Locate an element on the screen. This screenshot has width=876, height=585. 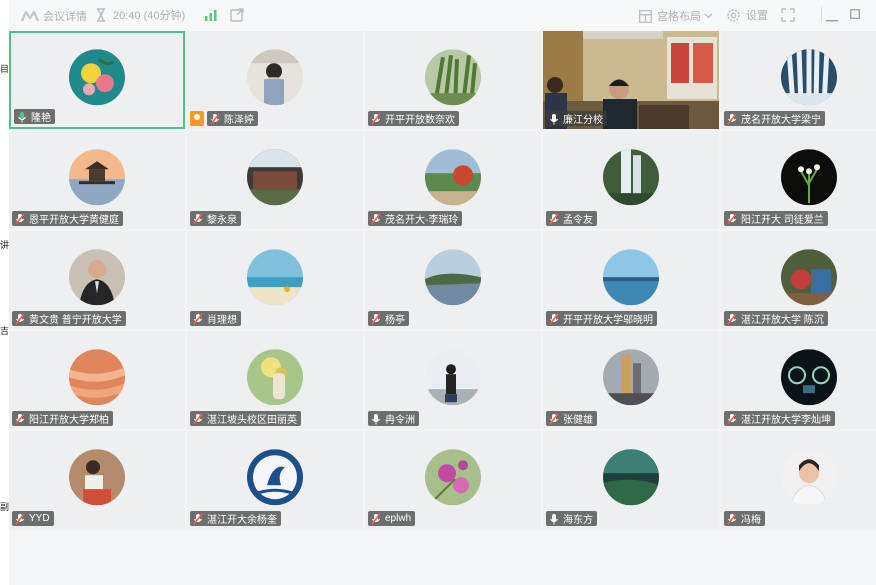
participant-tile: 冉令洲 is located at coordinates (453, 380).